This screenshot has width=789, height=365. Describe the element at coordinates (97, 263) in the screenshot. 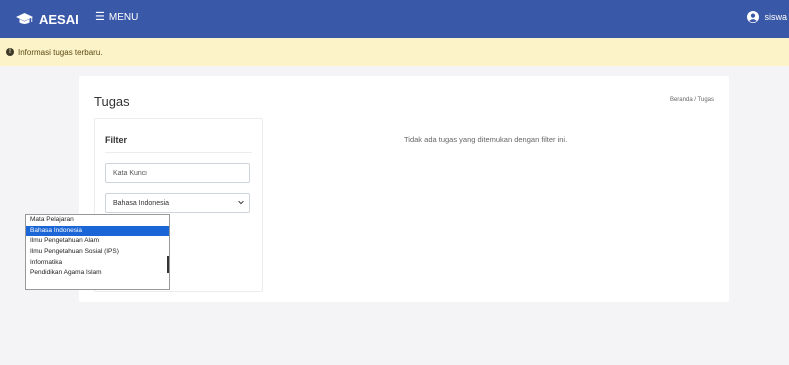

I see `subject-option: Informatika` at that location.